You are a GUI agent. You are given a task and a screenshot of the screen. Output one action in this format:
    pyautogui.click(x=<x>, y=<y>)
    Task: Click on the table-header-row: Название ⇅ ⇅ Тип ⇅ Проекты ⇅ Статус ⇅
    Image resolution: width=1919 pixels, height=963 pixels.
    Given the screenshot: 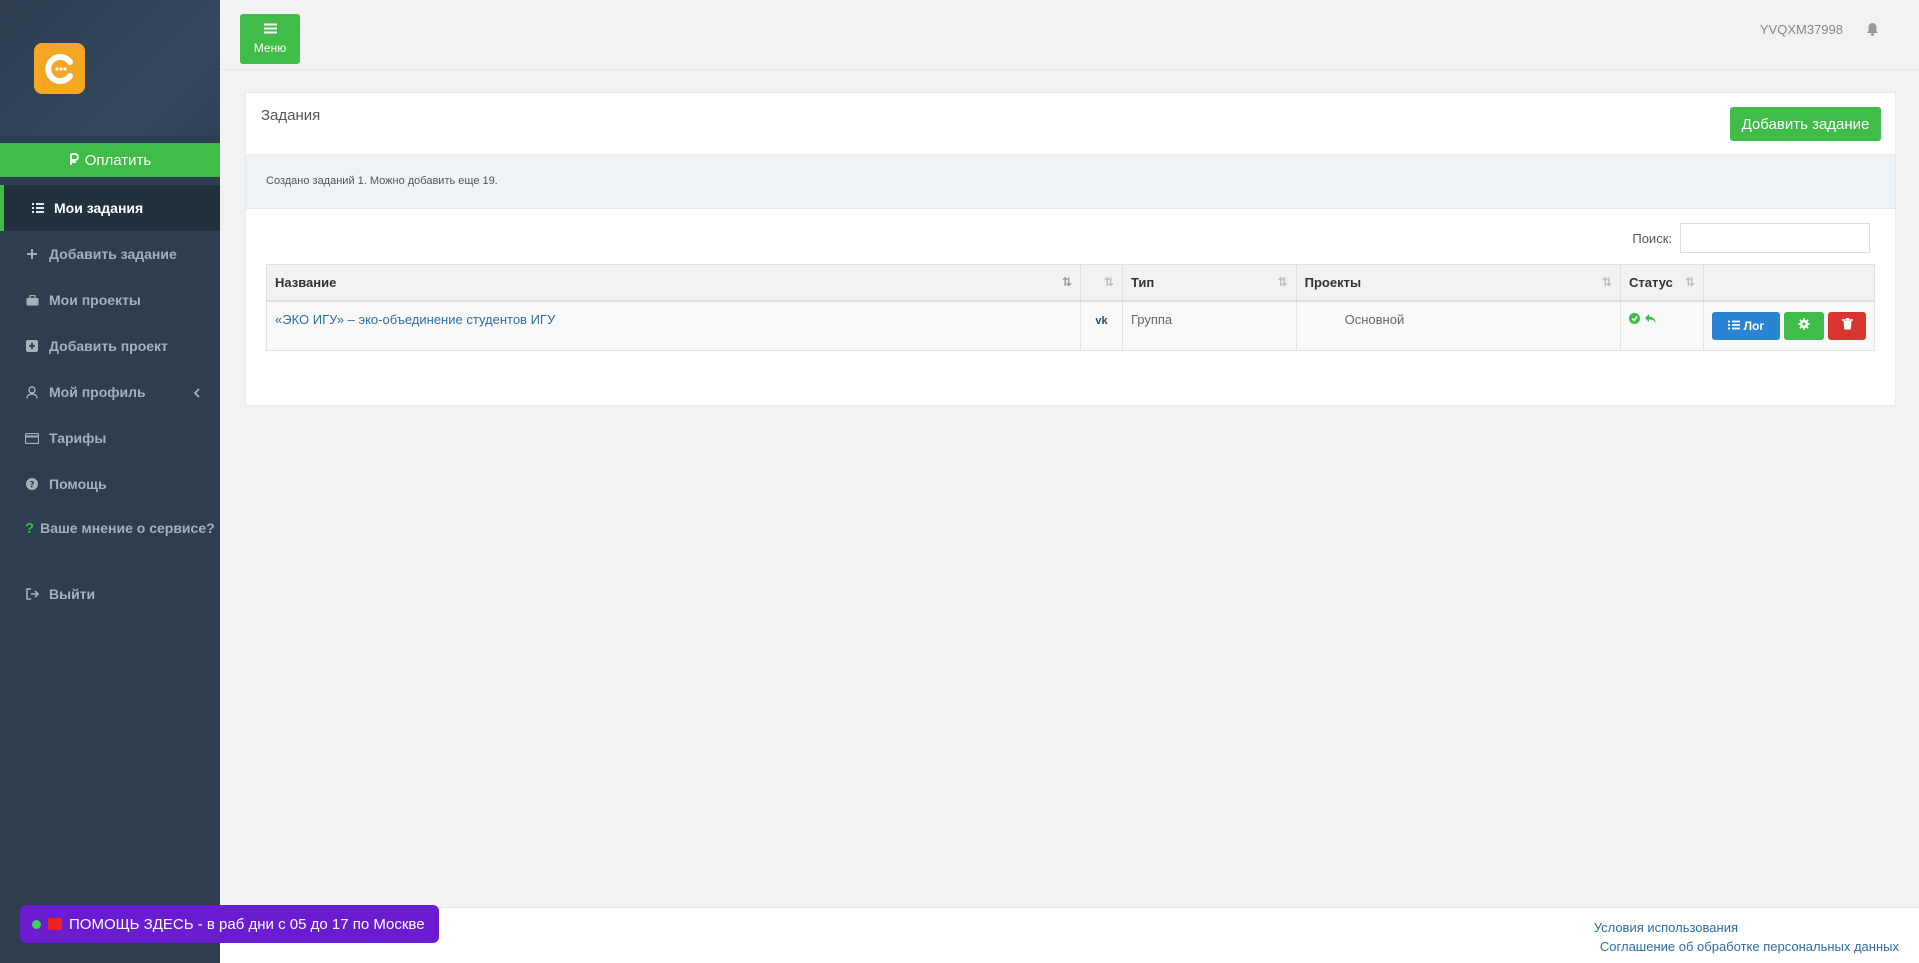 What is the action you would take?
    pyautogui.click(x=1070, y=283)
    